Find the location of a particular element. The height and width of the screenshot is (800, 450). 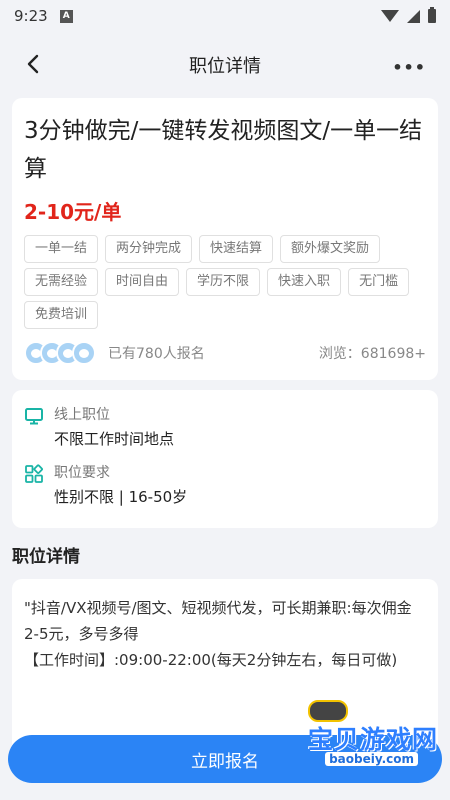

signup-count: 已有780人报名 is located at coordinates (156, 354).